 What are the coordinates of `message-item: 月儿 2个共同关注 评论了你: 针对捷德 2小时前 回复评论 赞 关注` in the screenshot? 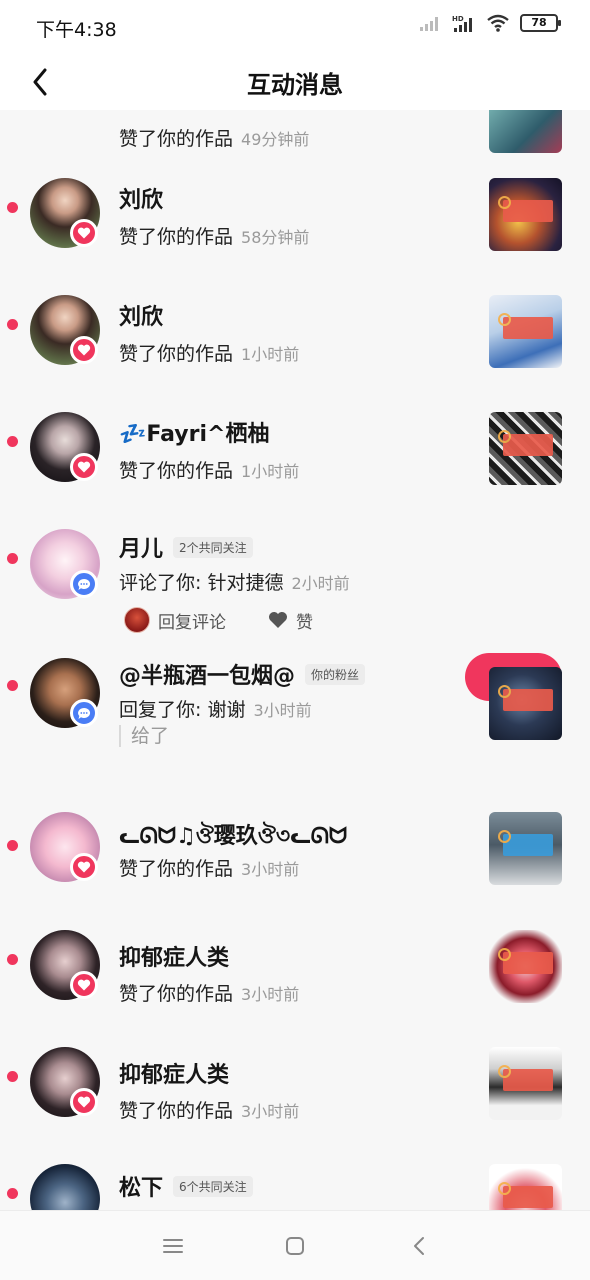 It's located at (295, 611).